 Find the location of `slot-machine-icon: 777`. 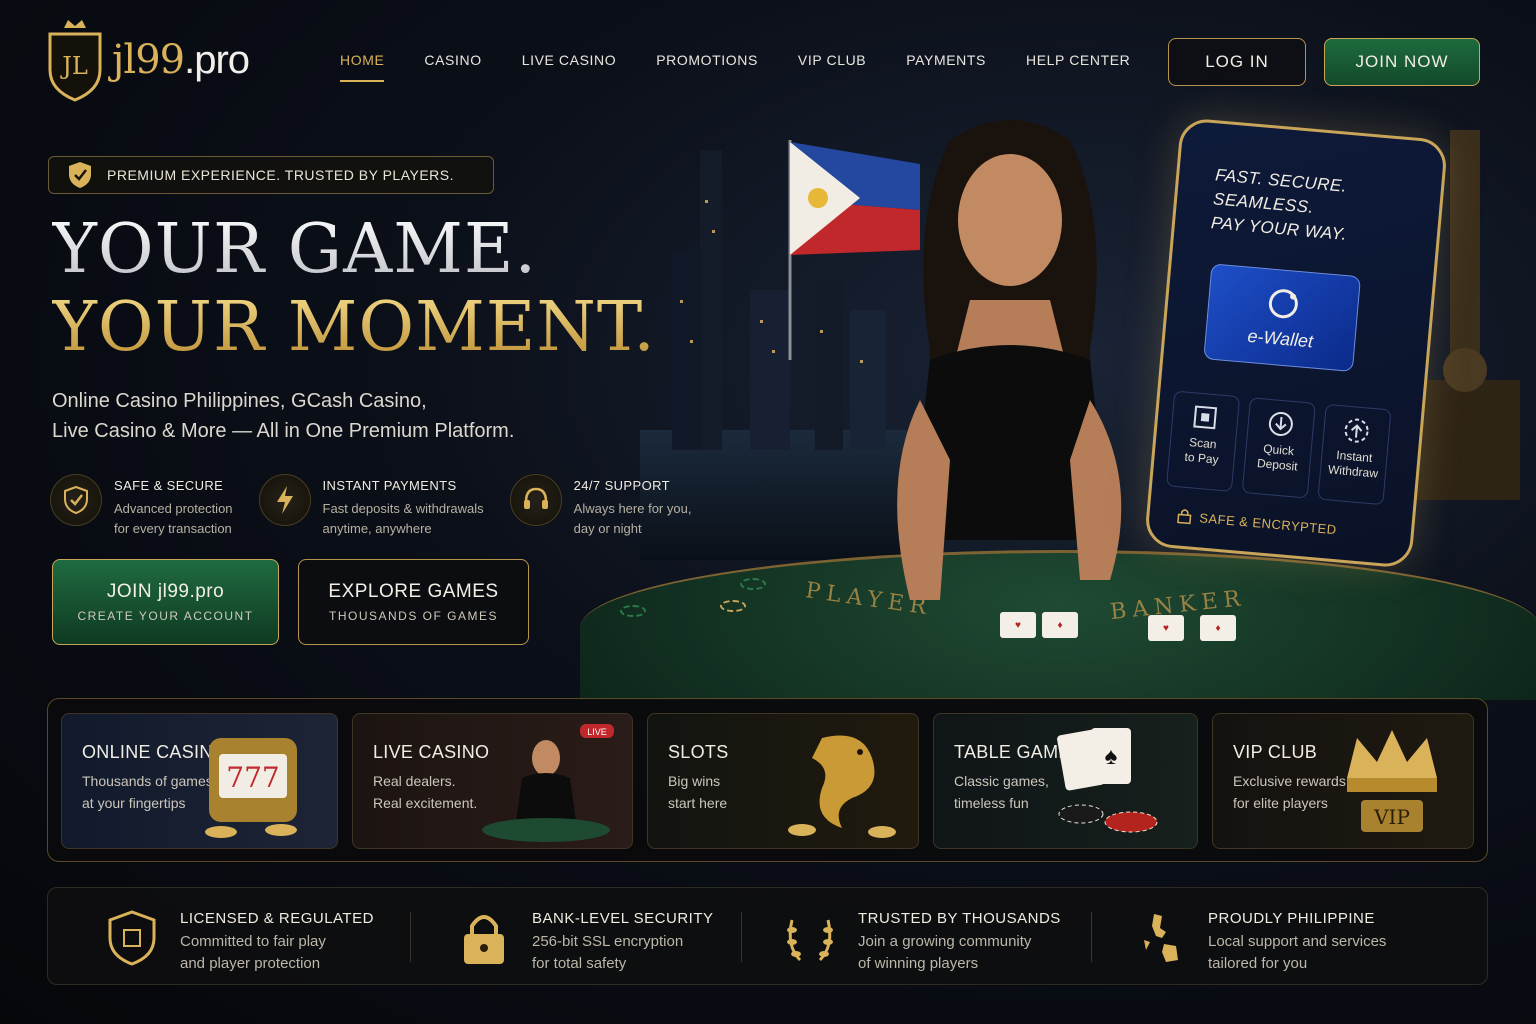

slot-machine-icon: 777 is located at coordinates (251, 788).